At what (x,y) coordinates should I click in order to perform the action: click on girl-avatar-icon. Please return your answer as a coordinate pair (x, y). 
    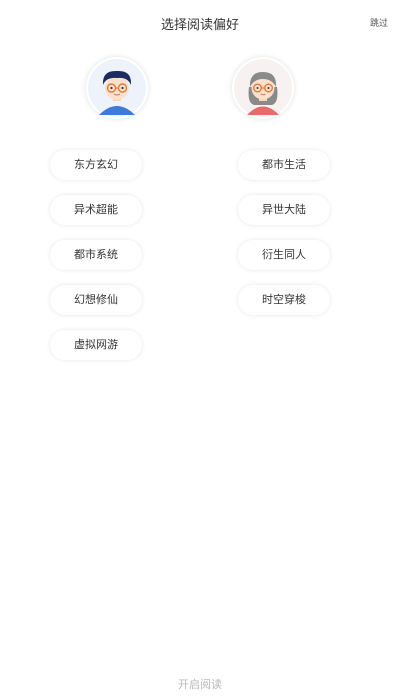
    Looking at the image, I should click on (263, 88).